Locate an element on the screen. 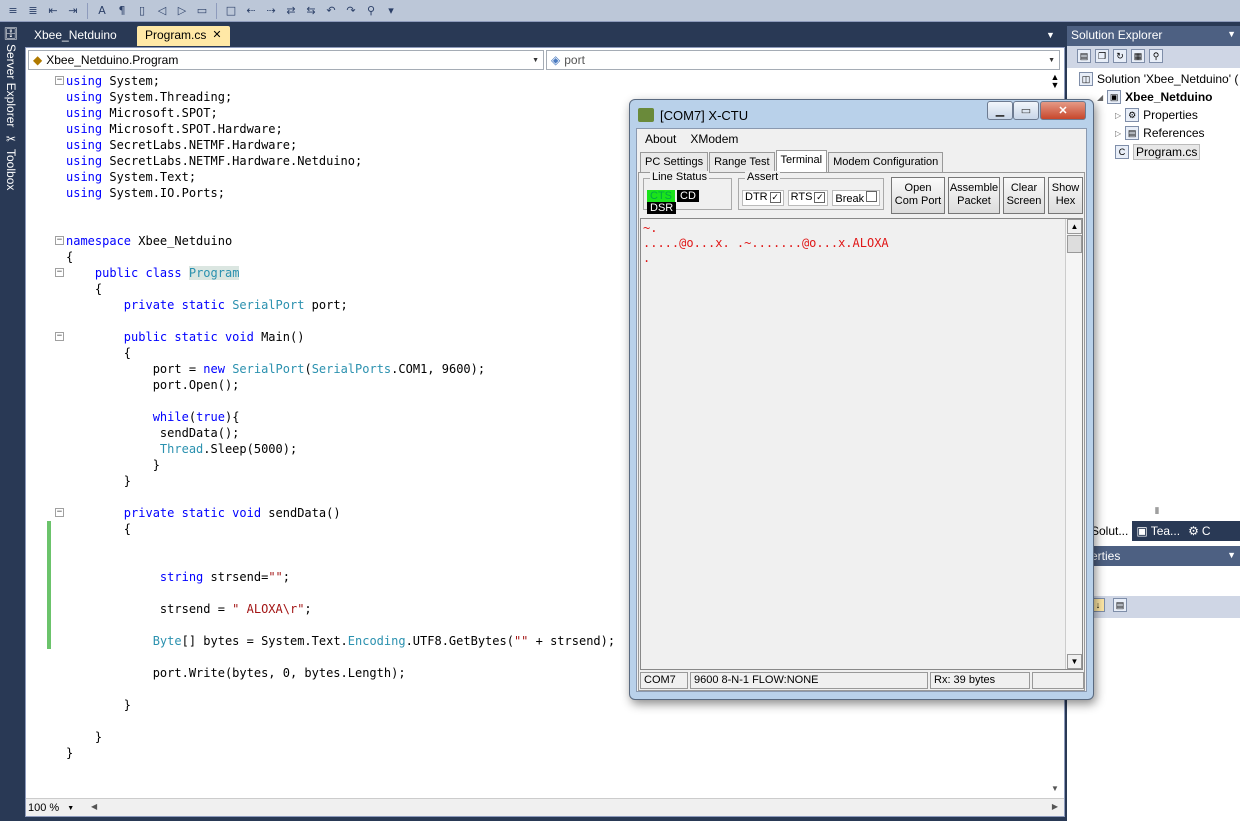 This screenshot has width=1240, height=821. server-explorer-tab: 🗄 Server Explorer is located at coordinates (11, 77).